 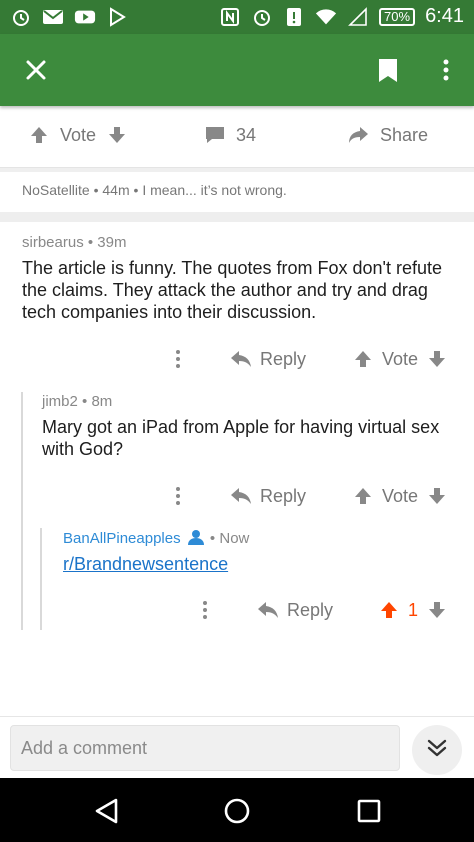 I want to click on clock: 6:41, so click(x=444, y=16).